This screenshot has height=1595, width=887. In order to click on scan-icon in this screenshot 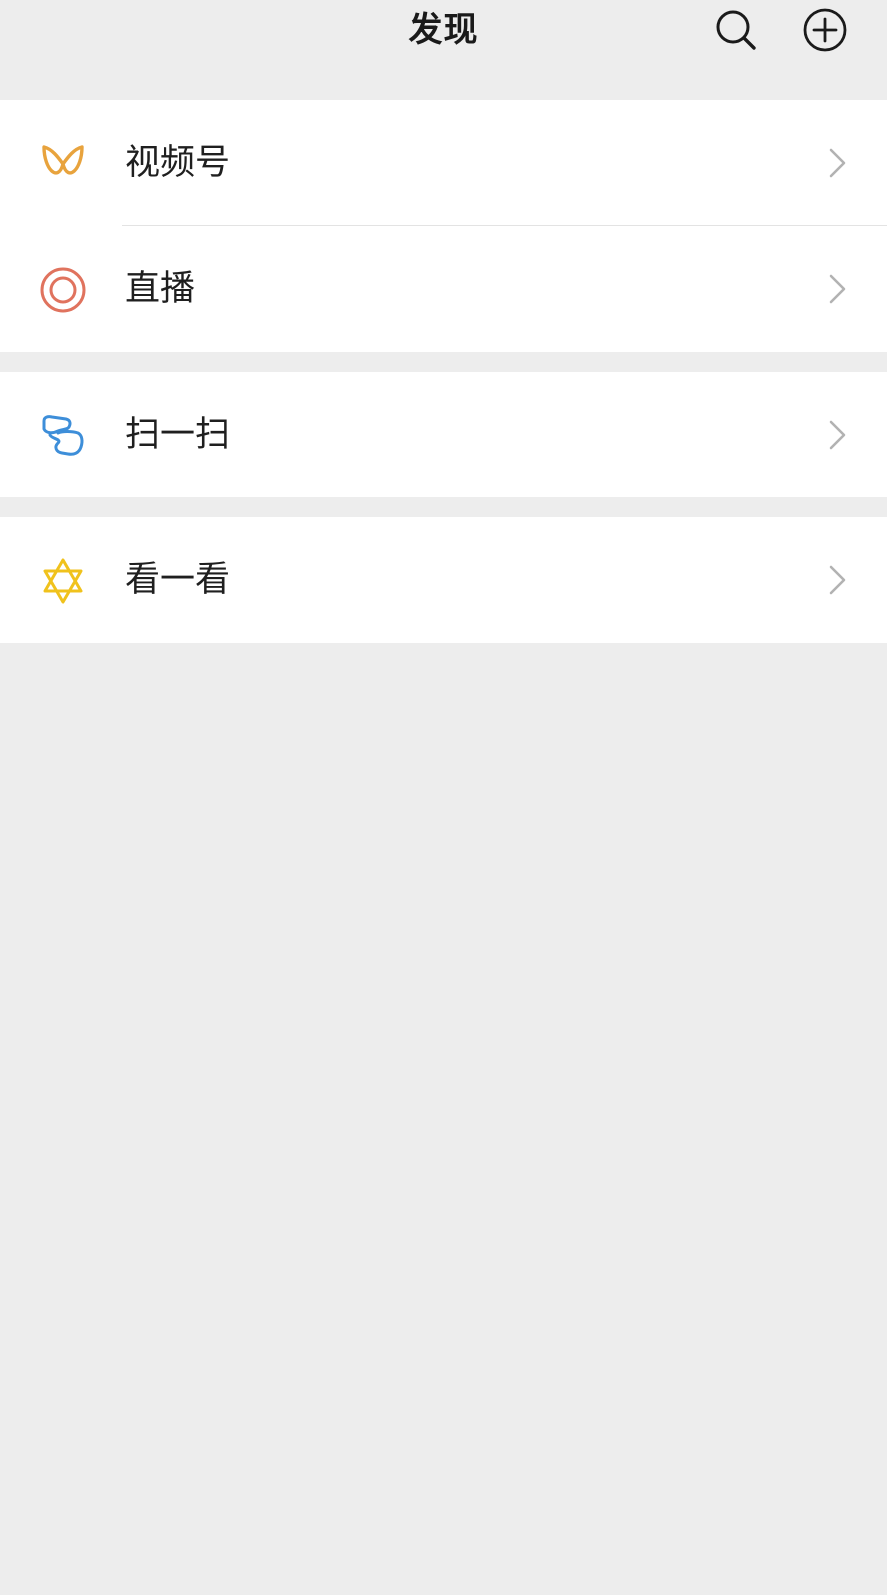, I will do `click(63, 435)`.